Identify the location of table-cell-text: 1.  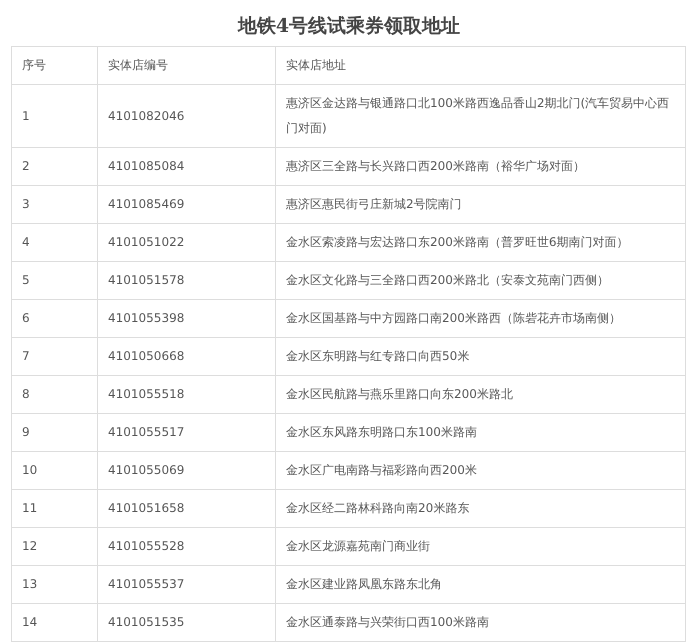
(26, 116).